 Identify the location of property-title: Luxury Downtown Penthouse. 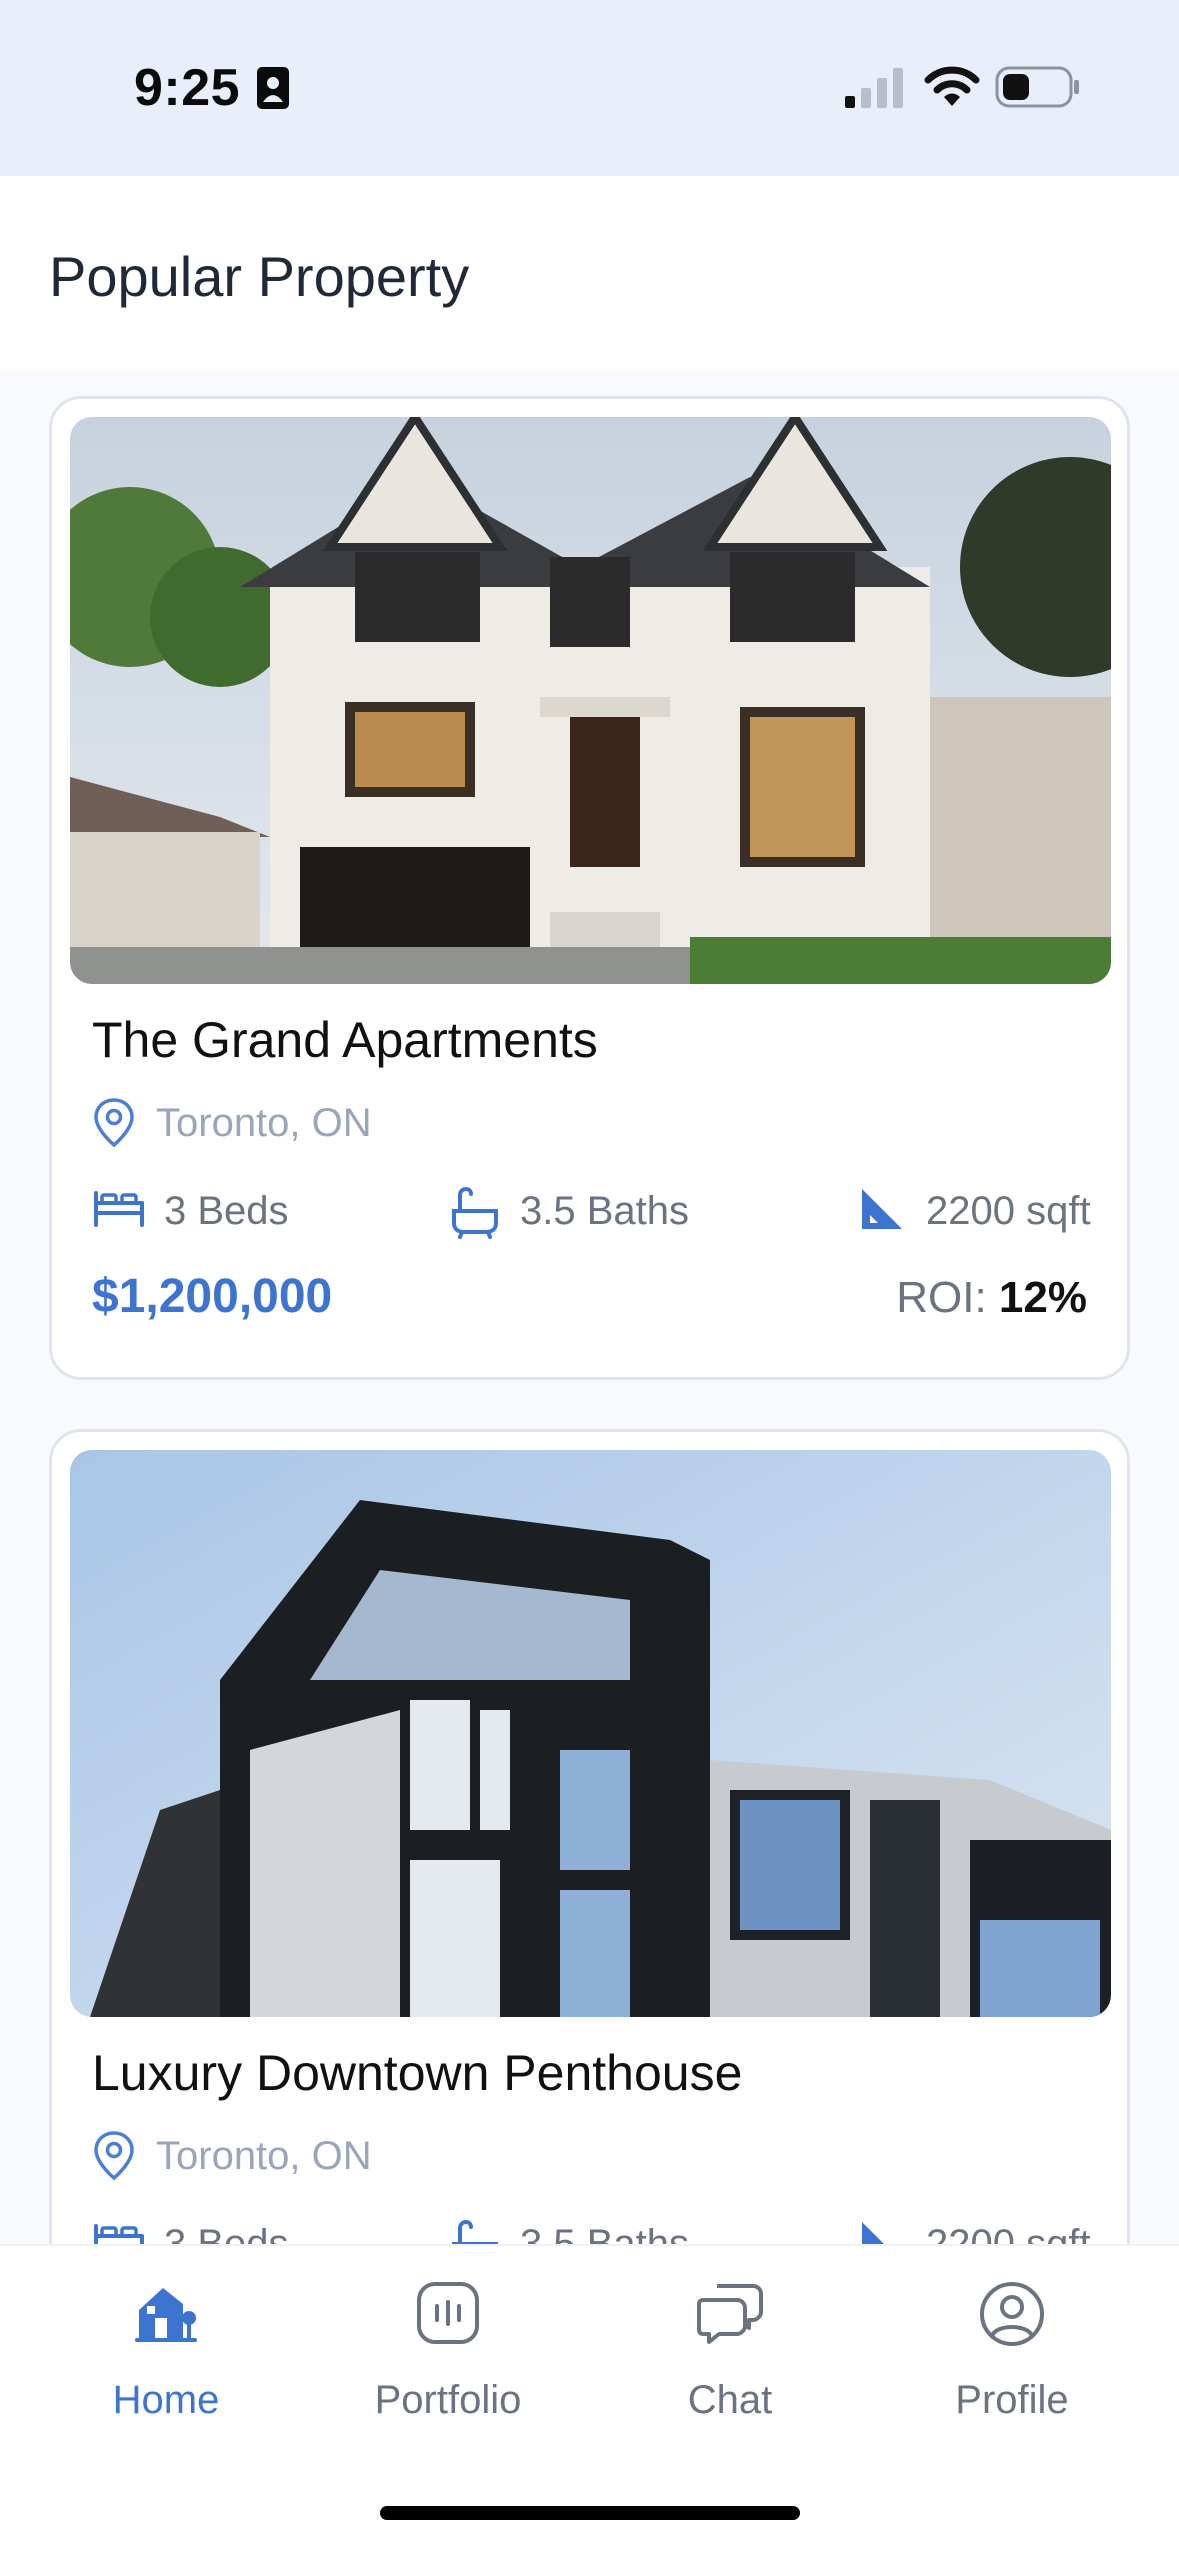
(417, 2073).